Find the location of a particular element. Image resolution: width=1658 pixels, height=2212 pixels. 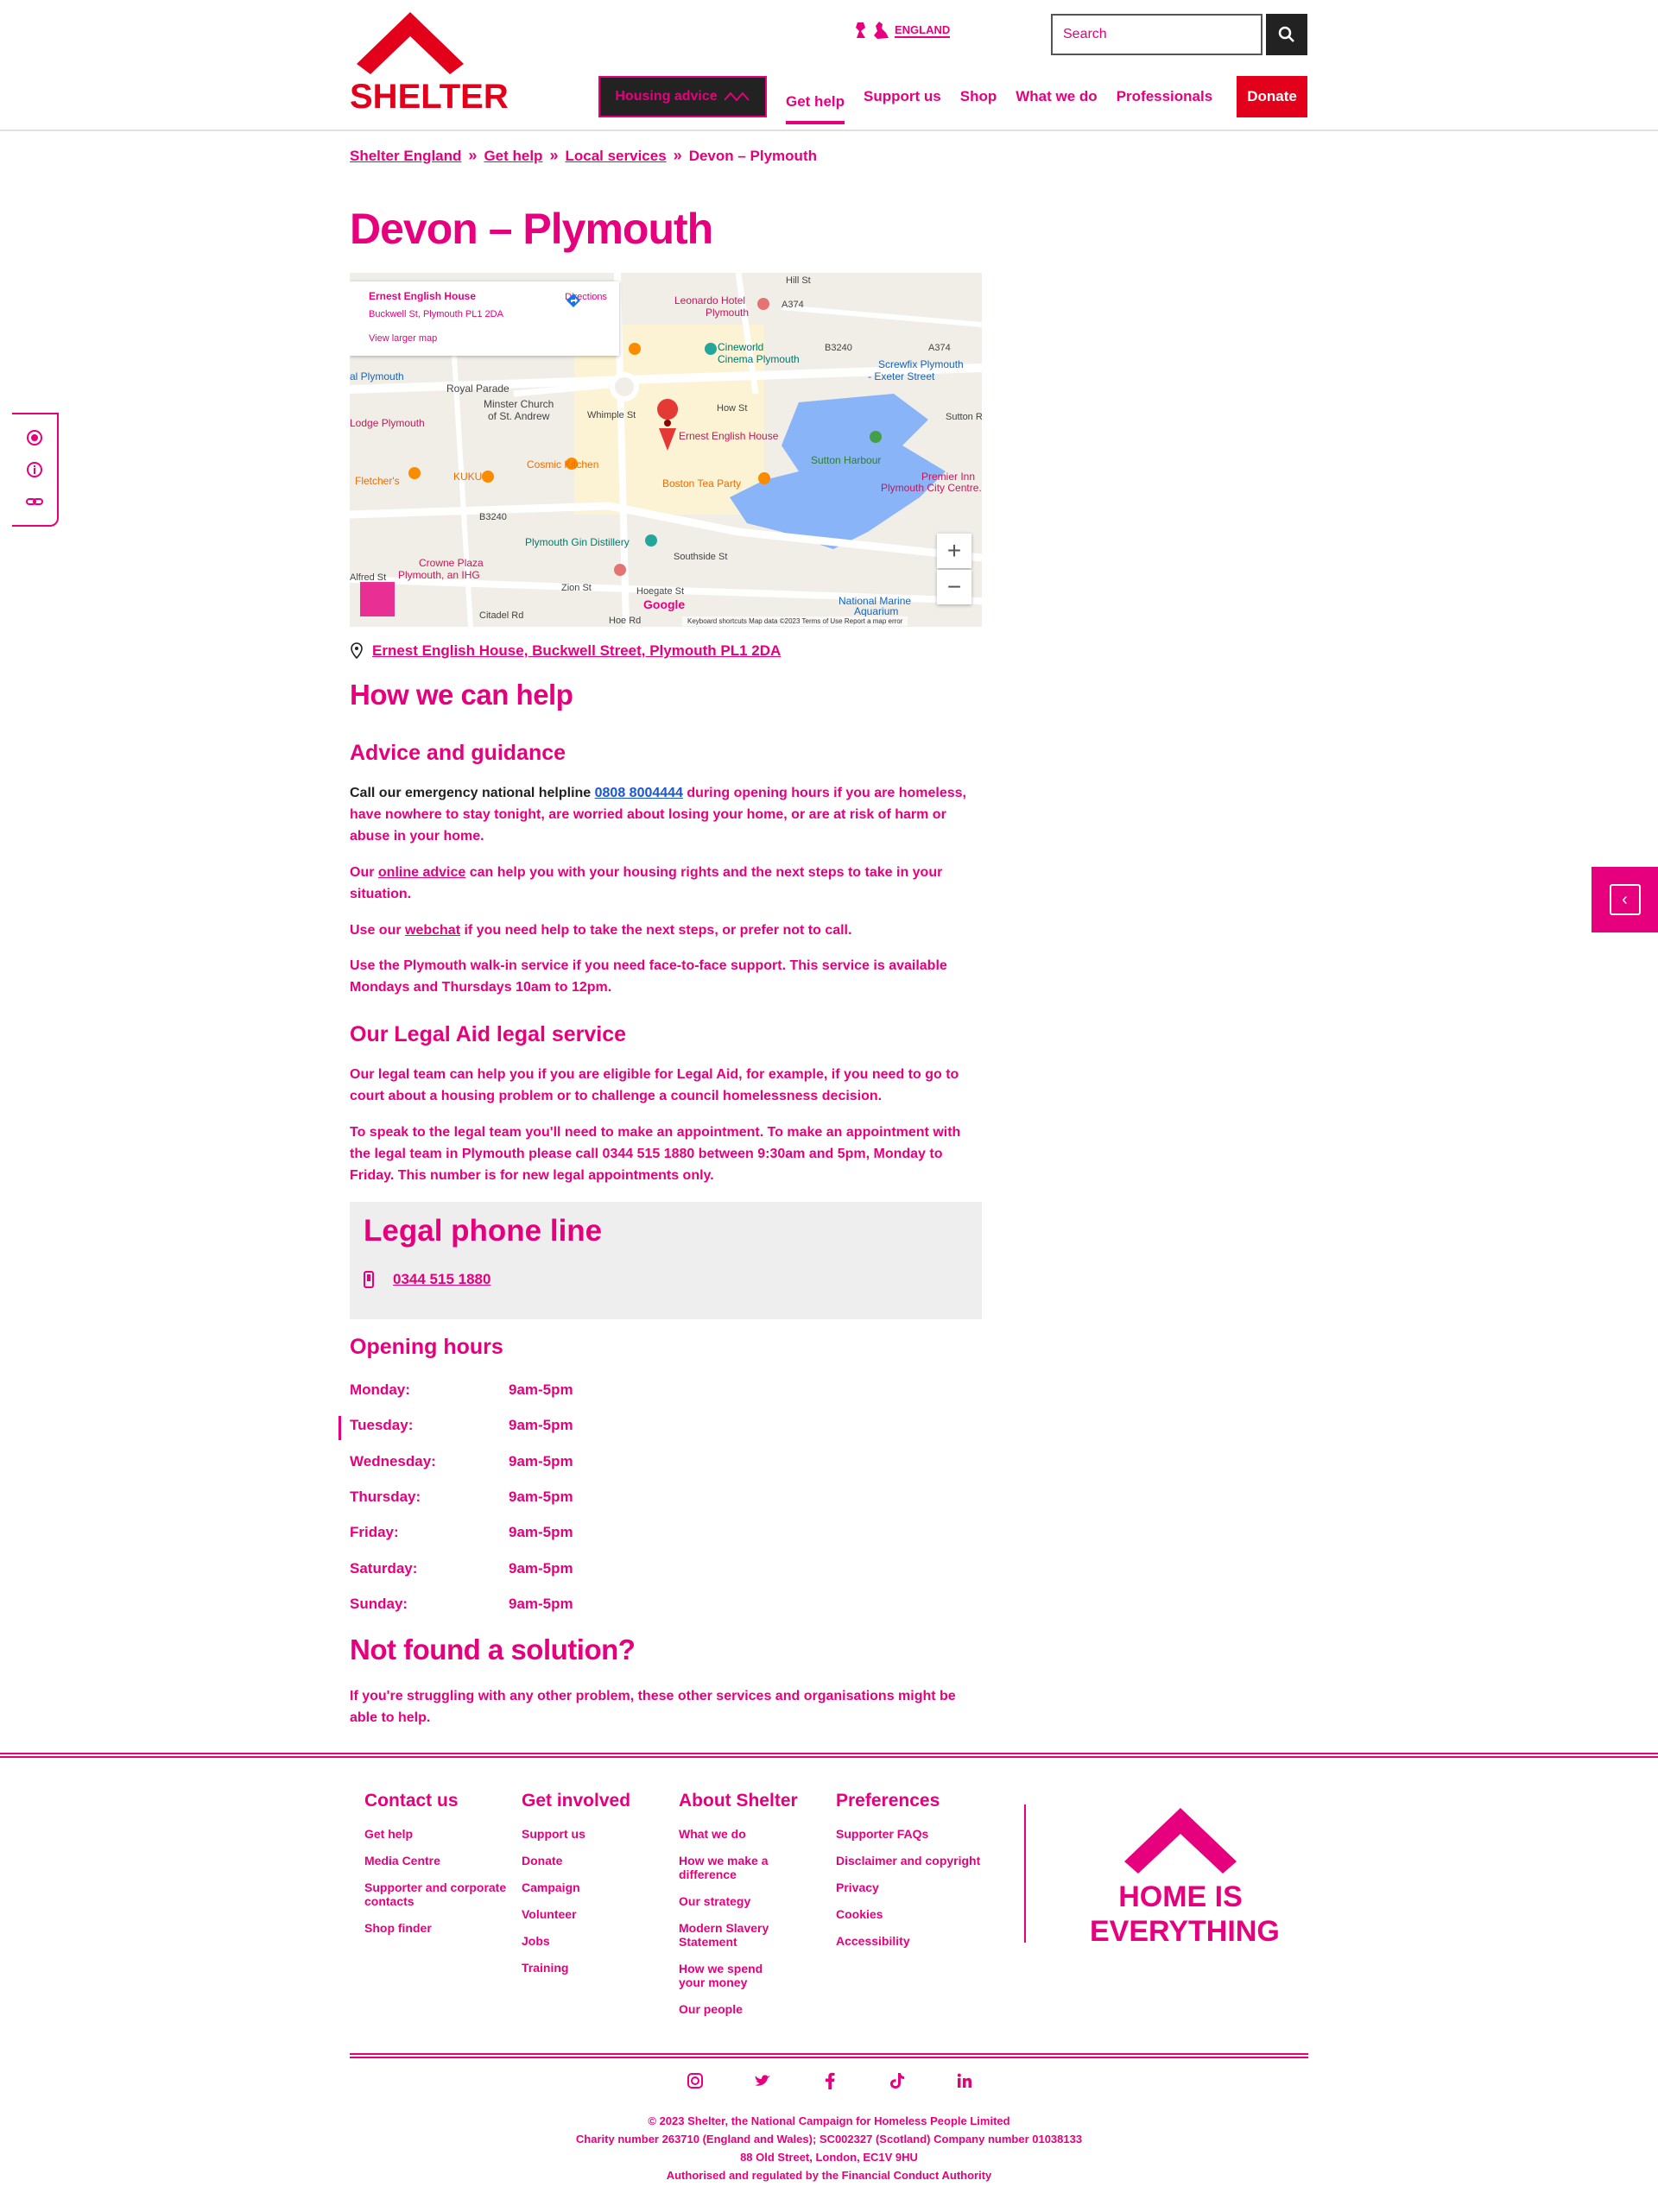

search-input is located at coordinates (1157, 35).